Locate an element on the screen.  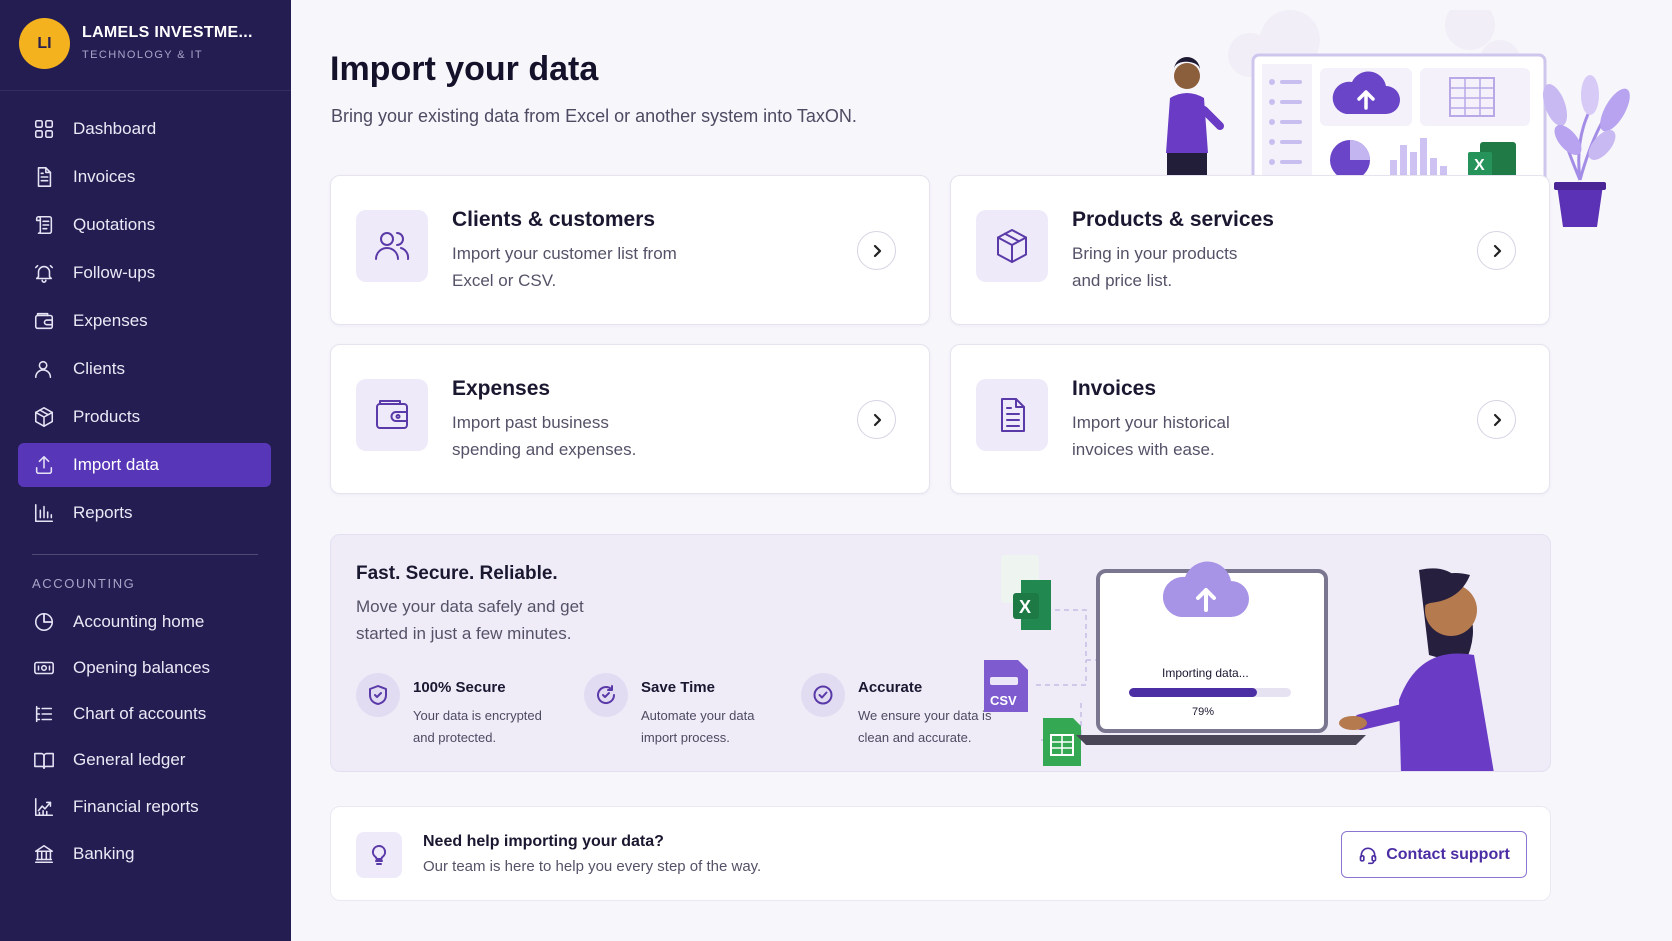
headset-icon is located at coordinates (1368, 855).